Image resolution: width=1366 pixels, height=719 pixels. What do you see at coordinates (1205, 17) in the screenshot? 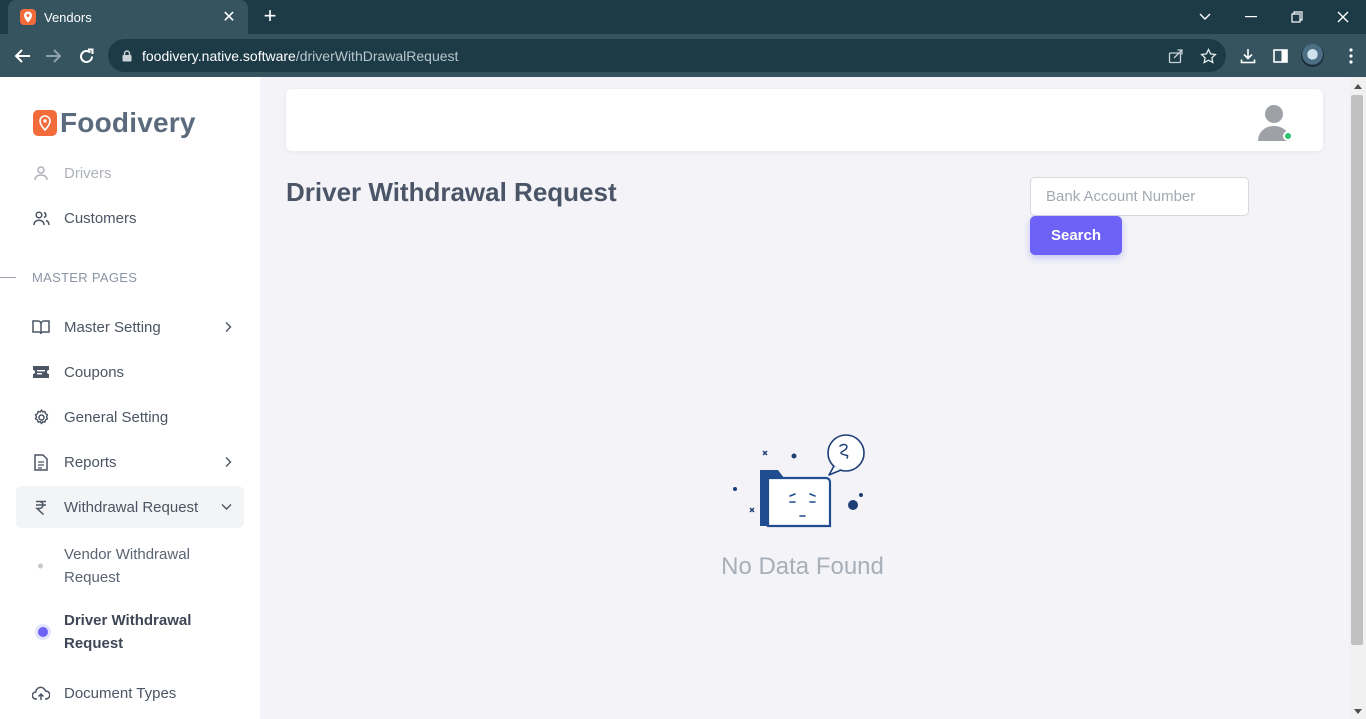
I see `tab-search-icon` at bounding box center [1205, 17].